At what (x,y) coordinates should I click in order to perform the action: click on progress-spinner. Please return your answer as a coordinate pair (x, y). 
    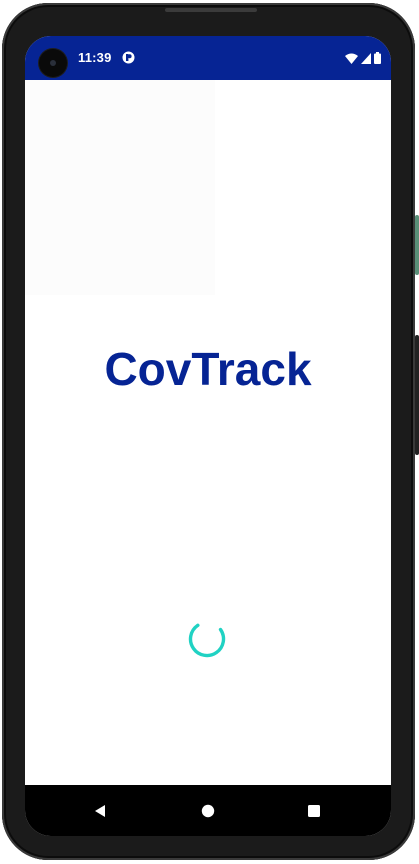
    Looking at the image, I should click on (207, 639).